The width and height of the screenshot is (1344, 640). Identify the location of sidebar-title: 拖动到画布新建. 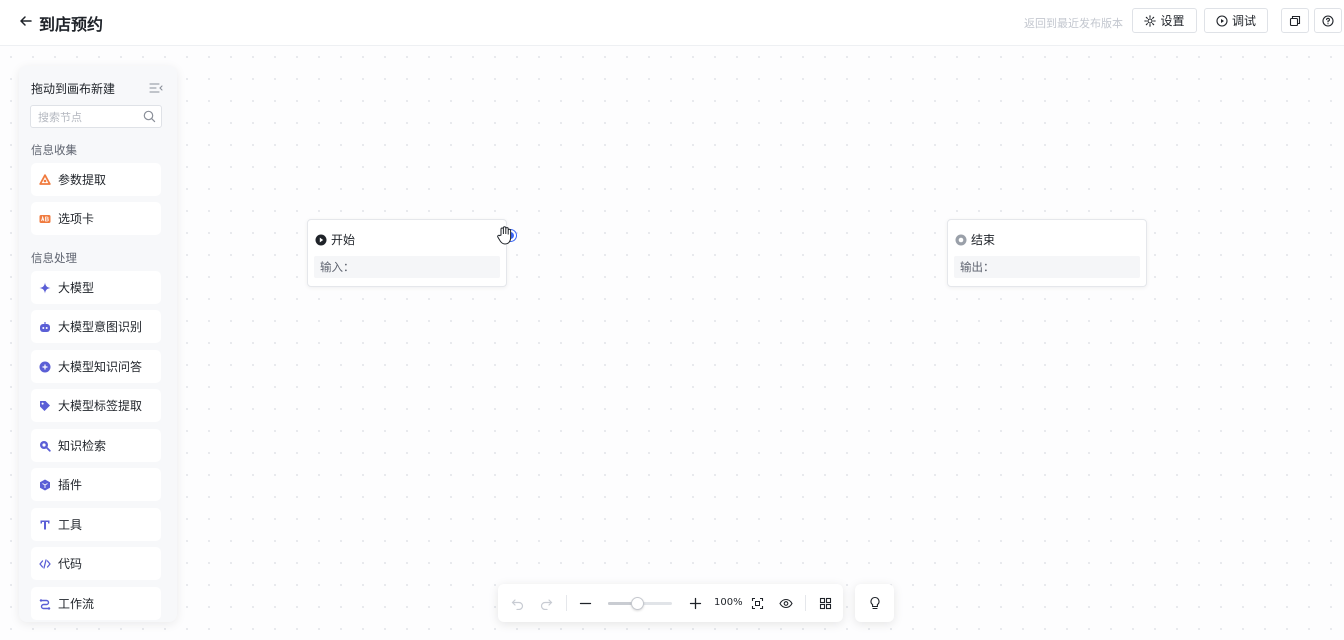
(73, 89).